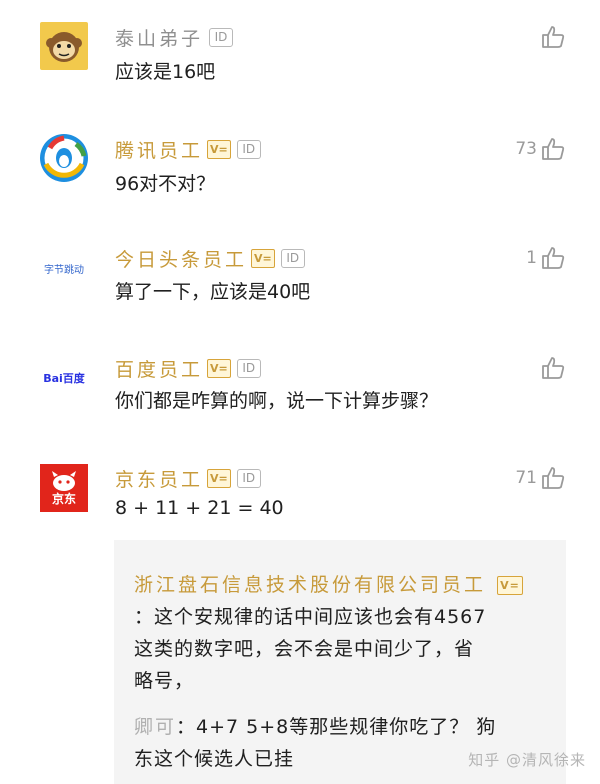 The width and height of the screenshot is (600, 784). What do you see at coordinates (64, 481) in the screenshot?
I see `jd-dog-icon` at bounding box center [64, 481].